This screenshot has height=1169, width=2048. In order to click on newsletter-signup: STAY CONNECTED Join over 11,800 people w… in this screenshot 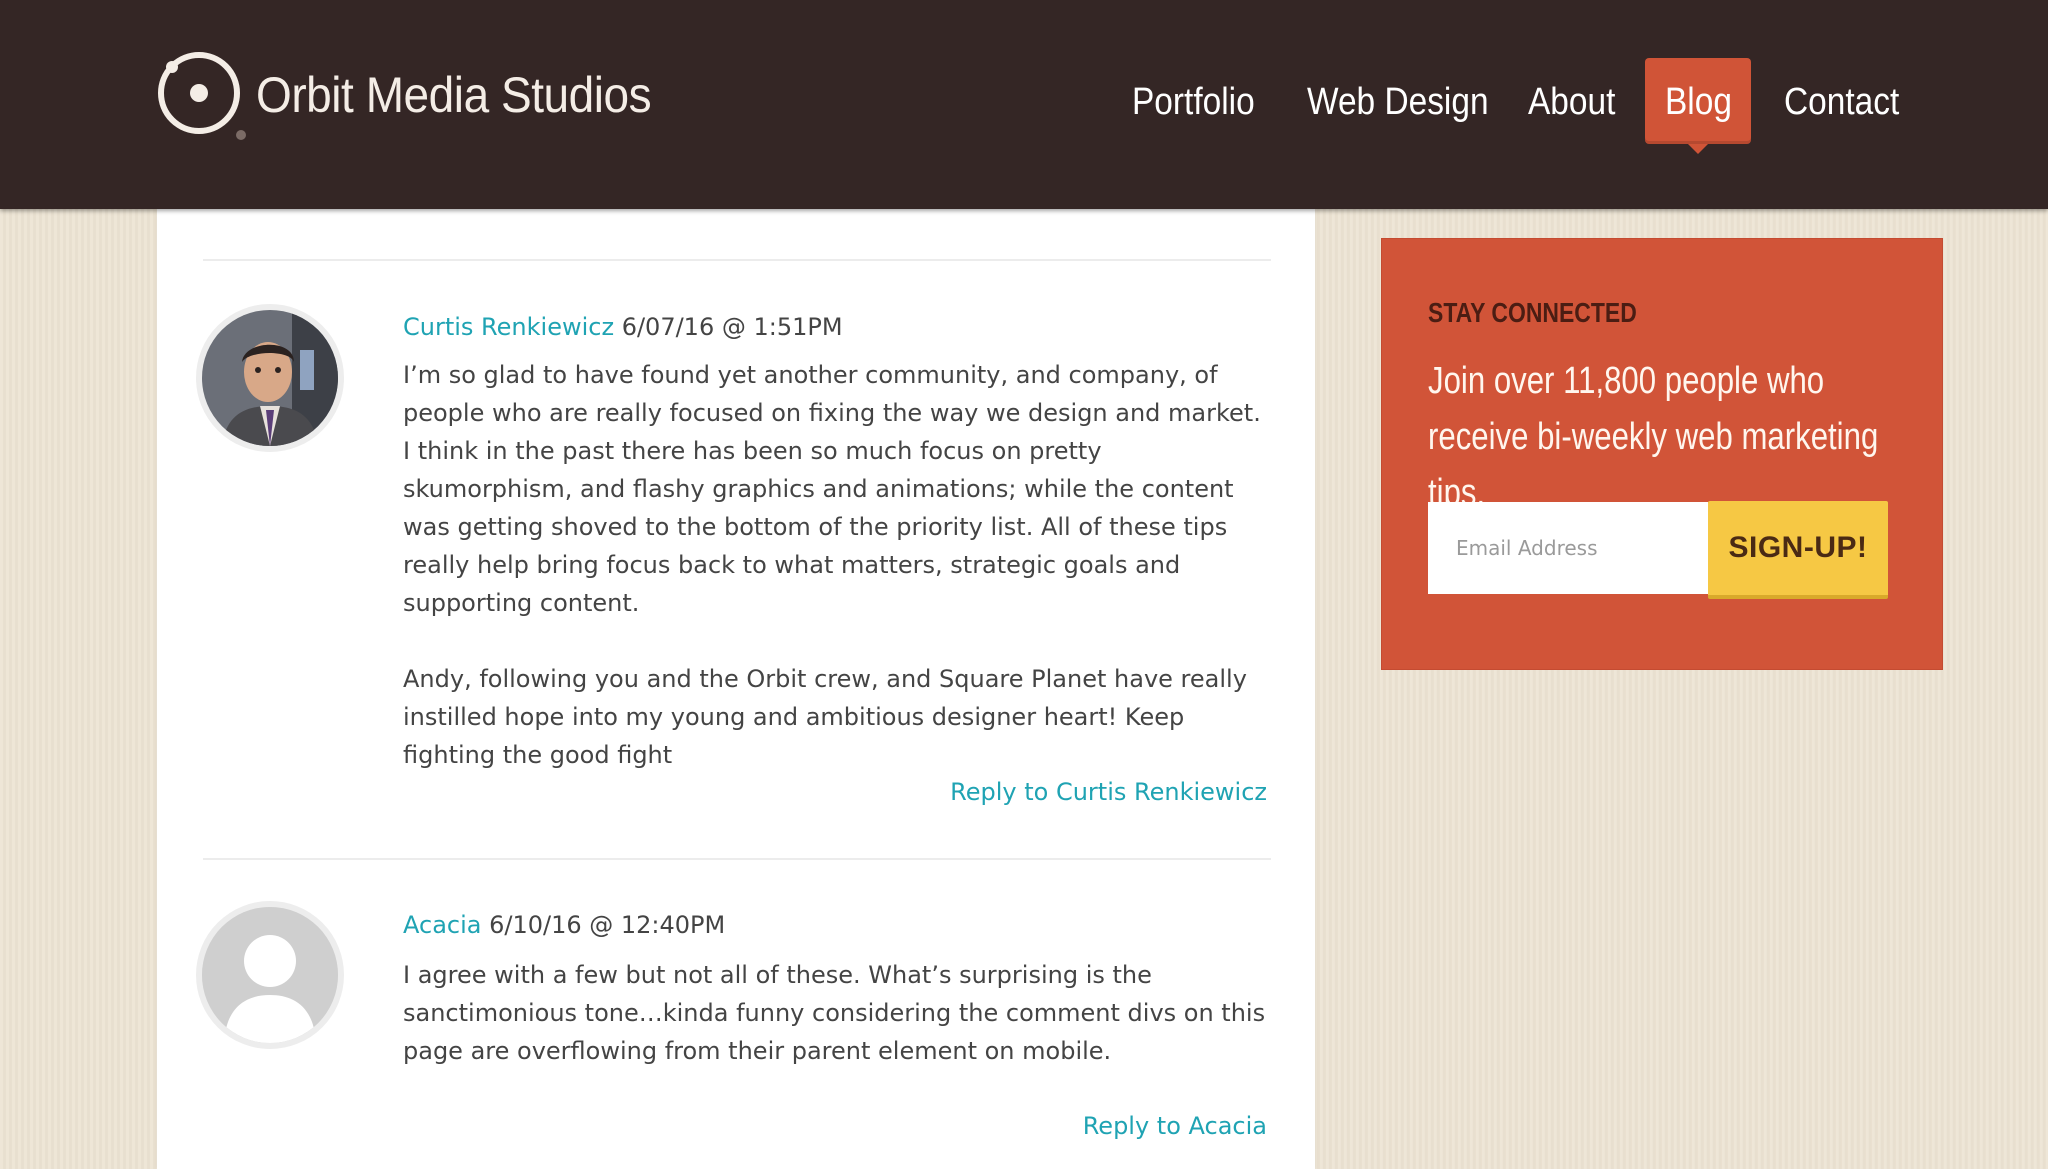, I will do `click(1662, 454)`.